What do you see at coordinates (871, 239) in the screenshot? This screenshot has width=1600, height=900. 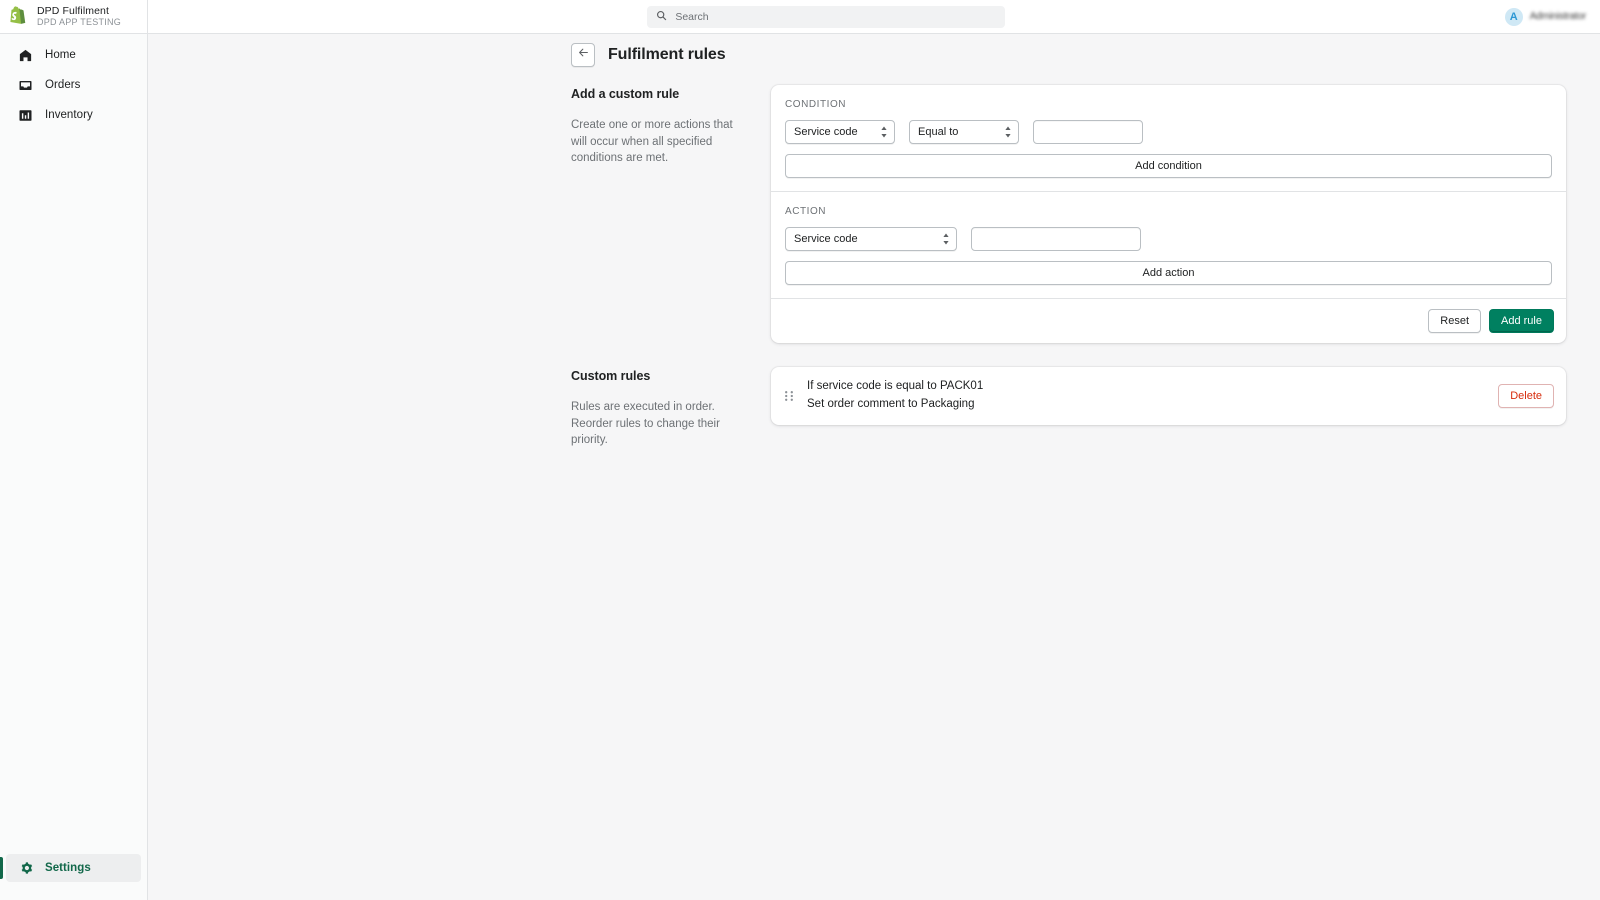 I see `action-field-select: Service code` at bounding box center [871, 239].